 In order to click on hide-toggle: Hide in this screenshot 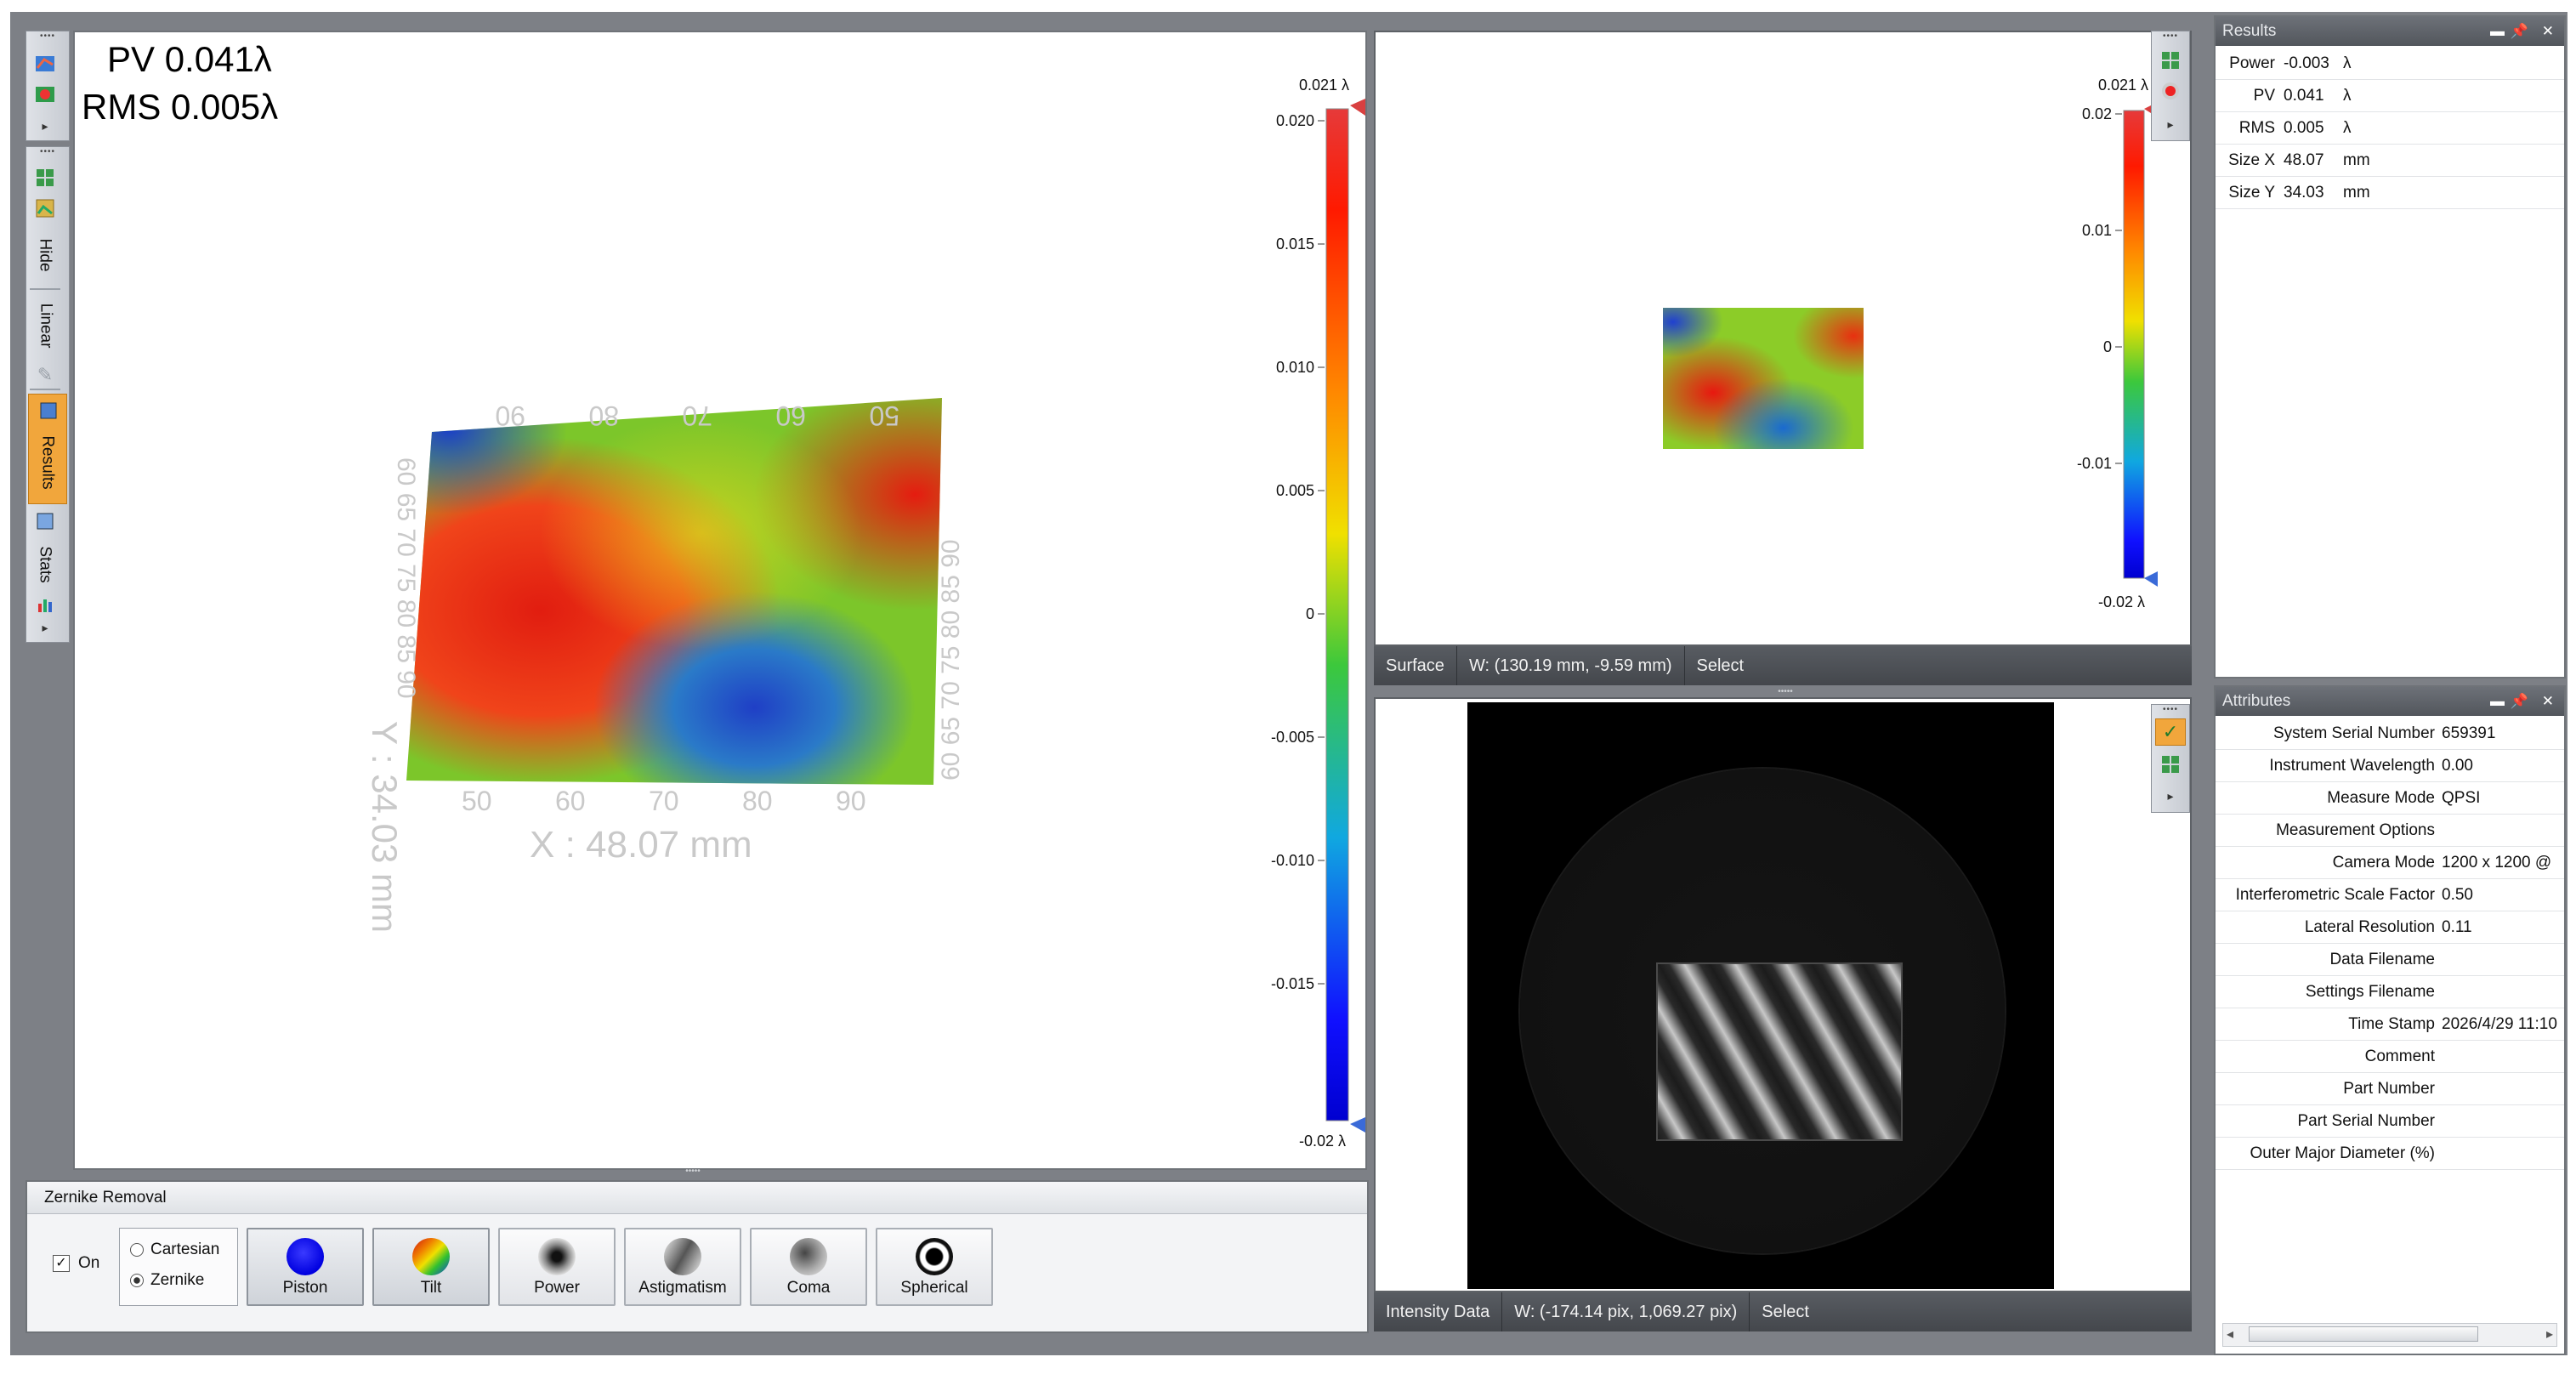, I will do `click(45, 255)`.